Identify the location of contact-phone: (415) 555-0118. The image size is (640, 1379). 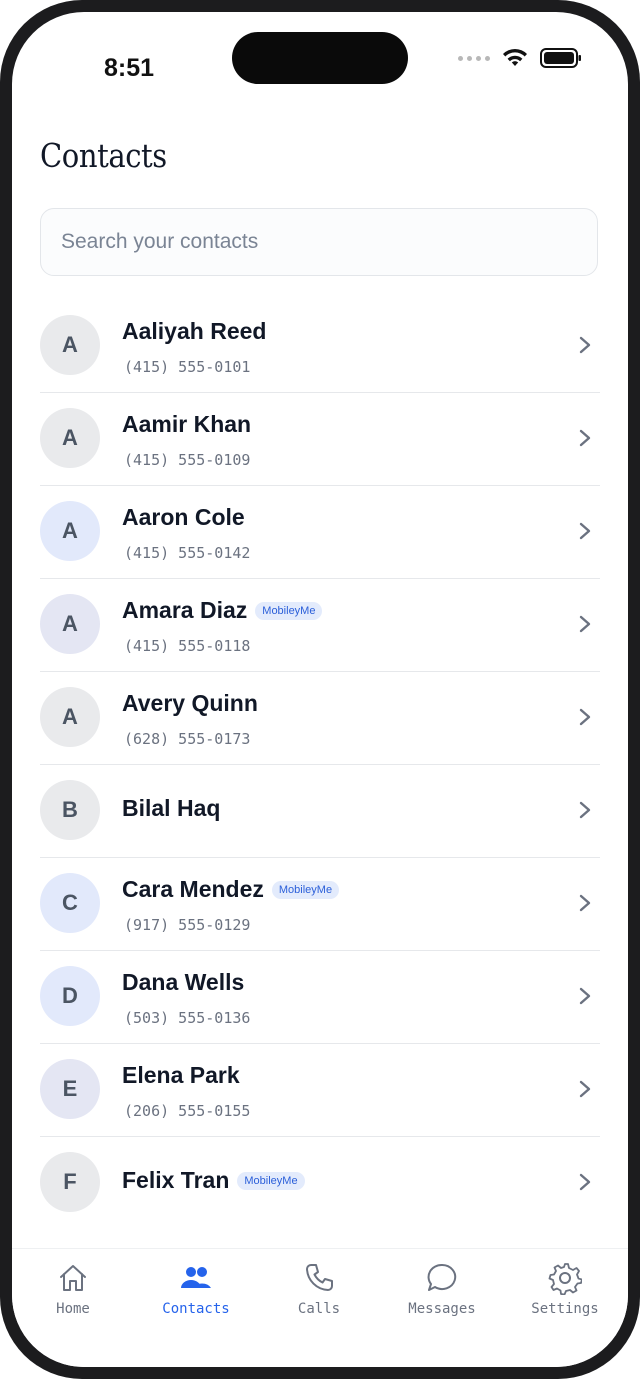
(187, 646).